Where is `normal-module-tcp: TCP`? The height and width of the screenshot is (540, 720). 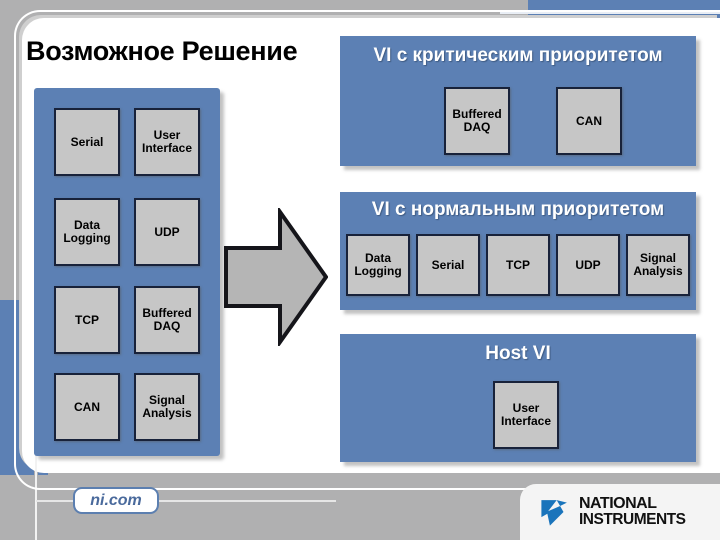 normal-module-tcp: TCP is located at coordinates (518, 265).